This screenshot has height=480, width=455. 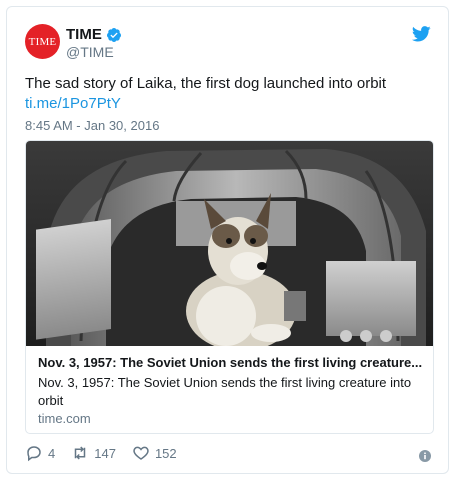 I want to click on like-button: 152, so click(x=154, y=453).